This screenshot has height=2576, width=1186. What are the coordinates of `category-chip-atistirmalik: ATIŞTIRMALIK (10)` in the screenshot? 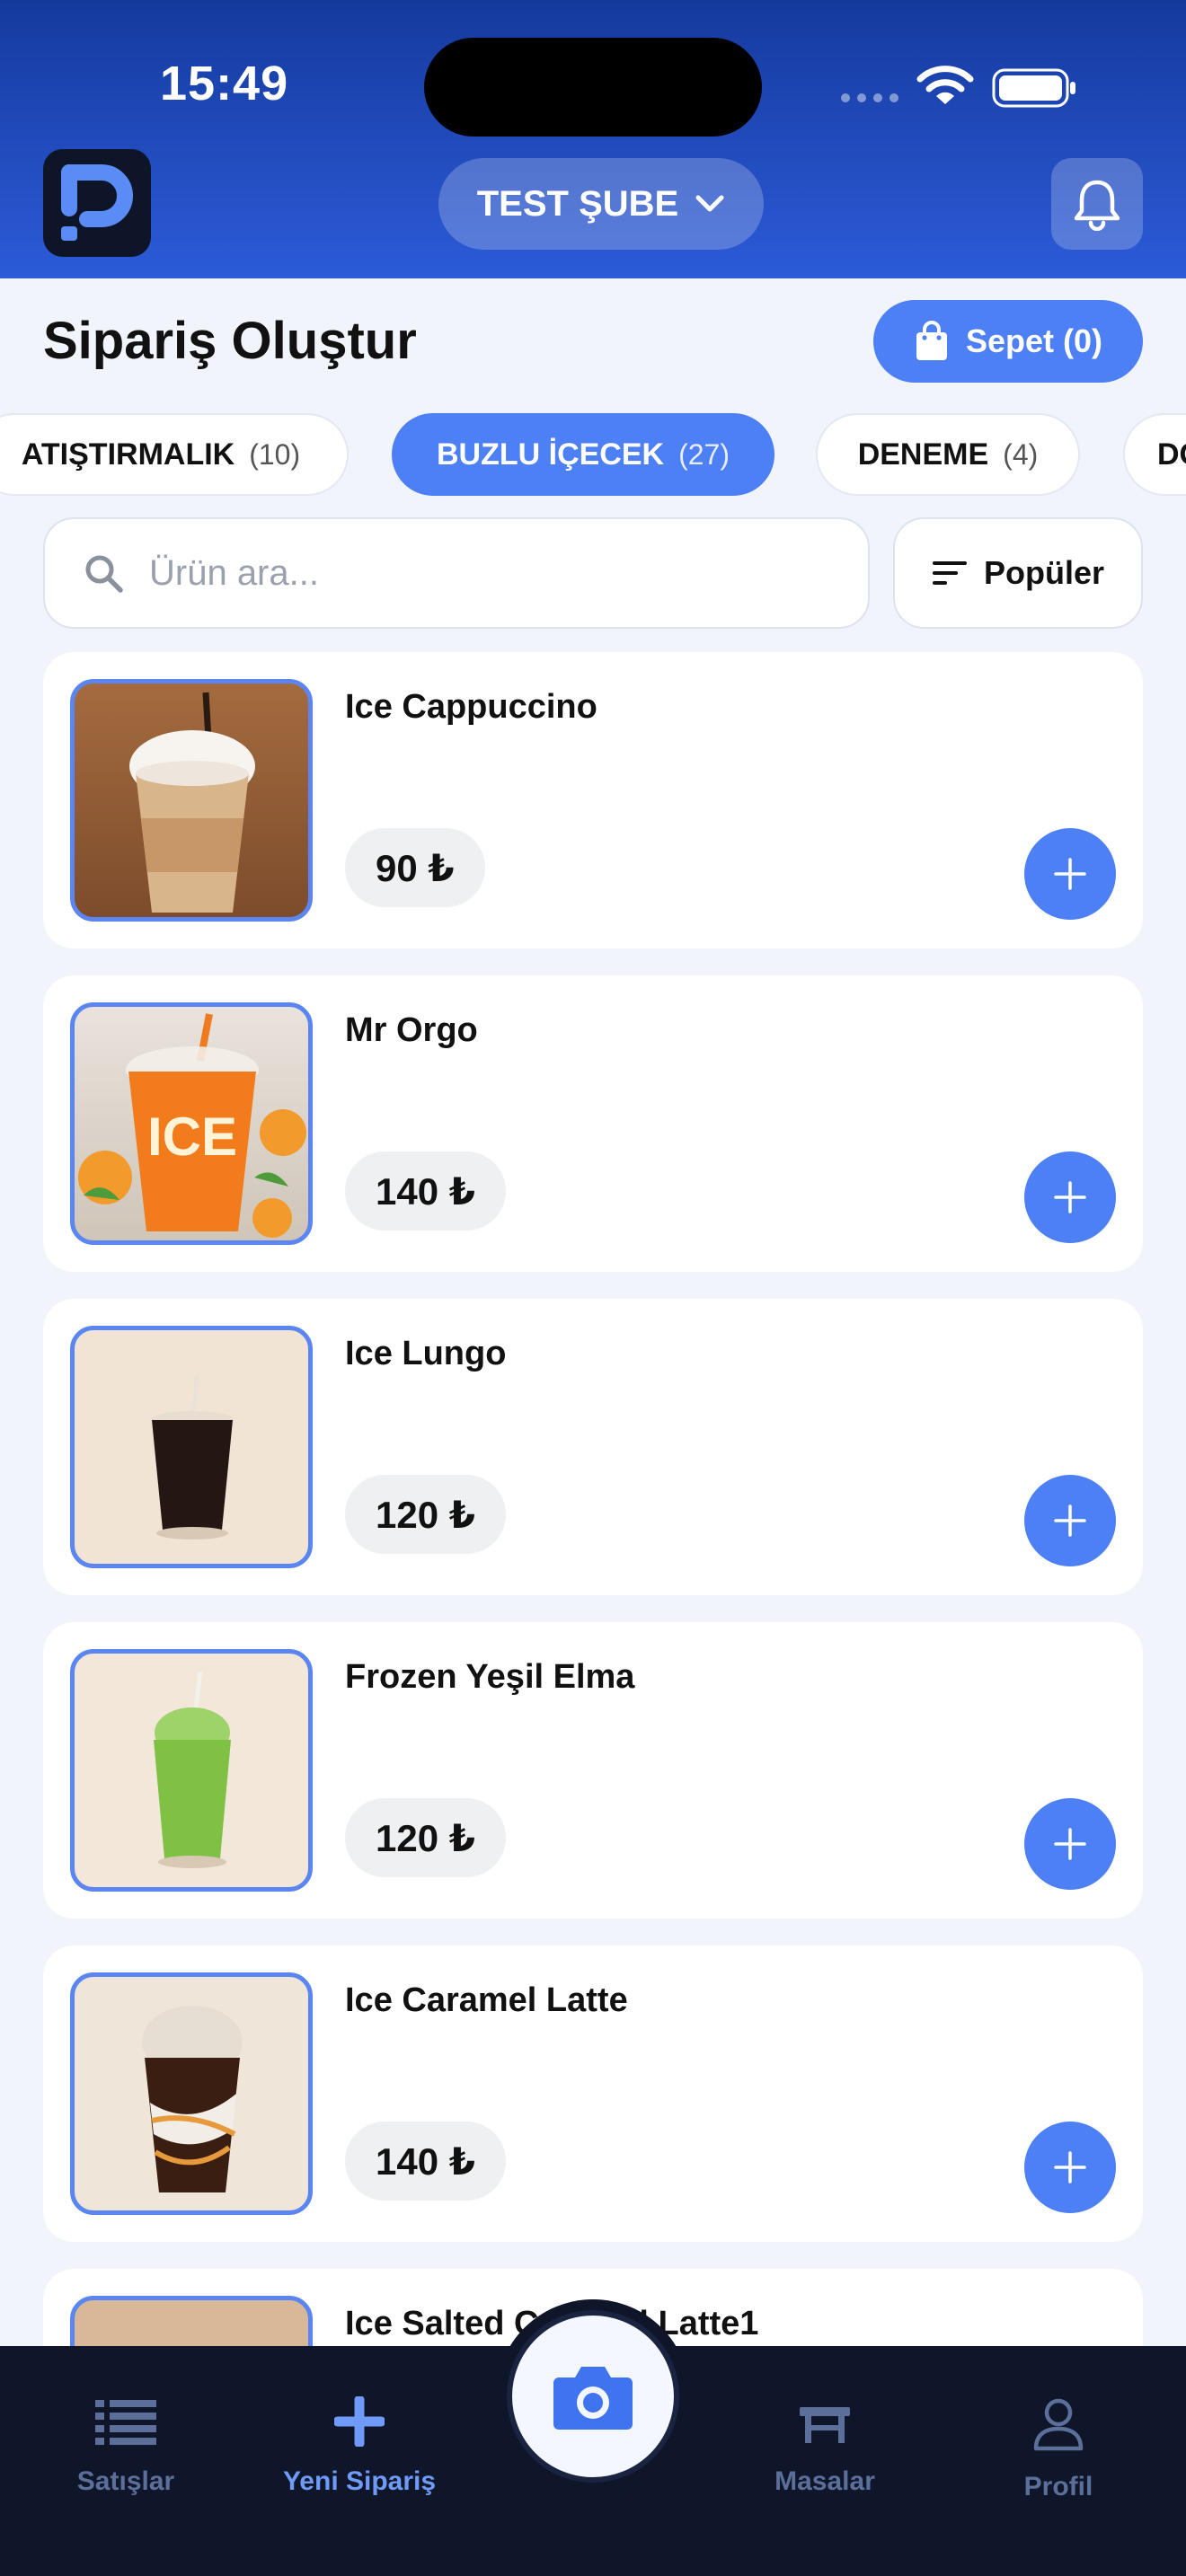 It's located at (174, 454).